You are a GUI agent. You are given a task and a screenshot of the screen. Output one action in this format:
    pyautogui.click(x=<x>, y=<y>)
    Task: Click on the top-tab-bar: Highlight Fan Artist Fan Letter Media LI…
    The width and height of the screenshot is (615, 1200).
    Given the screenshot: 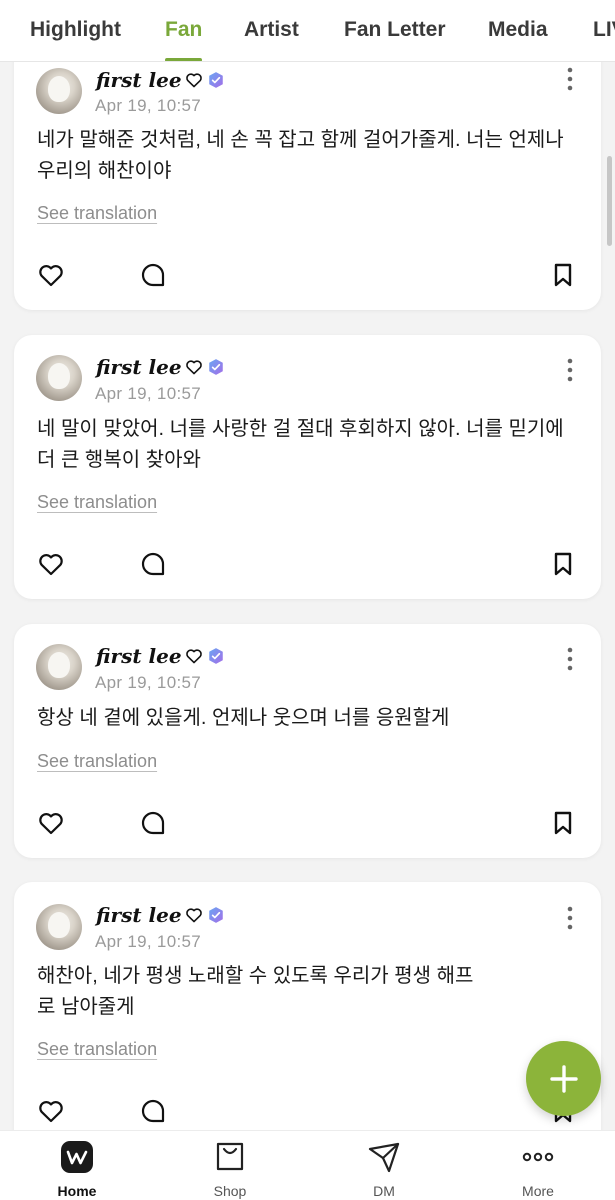 What is the action you would take?
    pyautogui.click(x=307, y=31)
    